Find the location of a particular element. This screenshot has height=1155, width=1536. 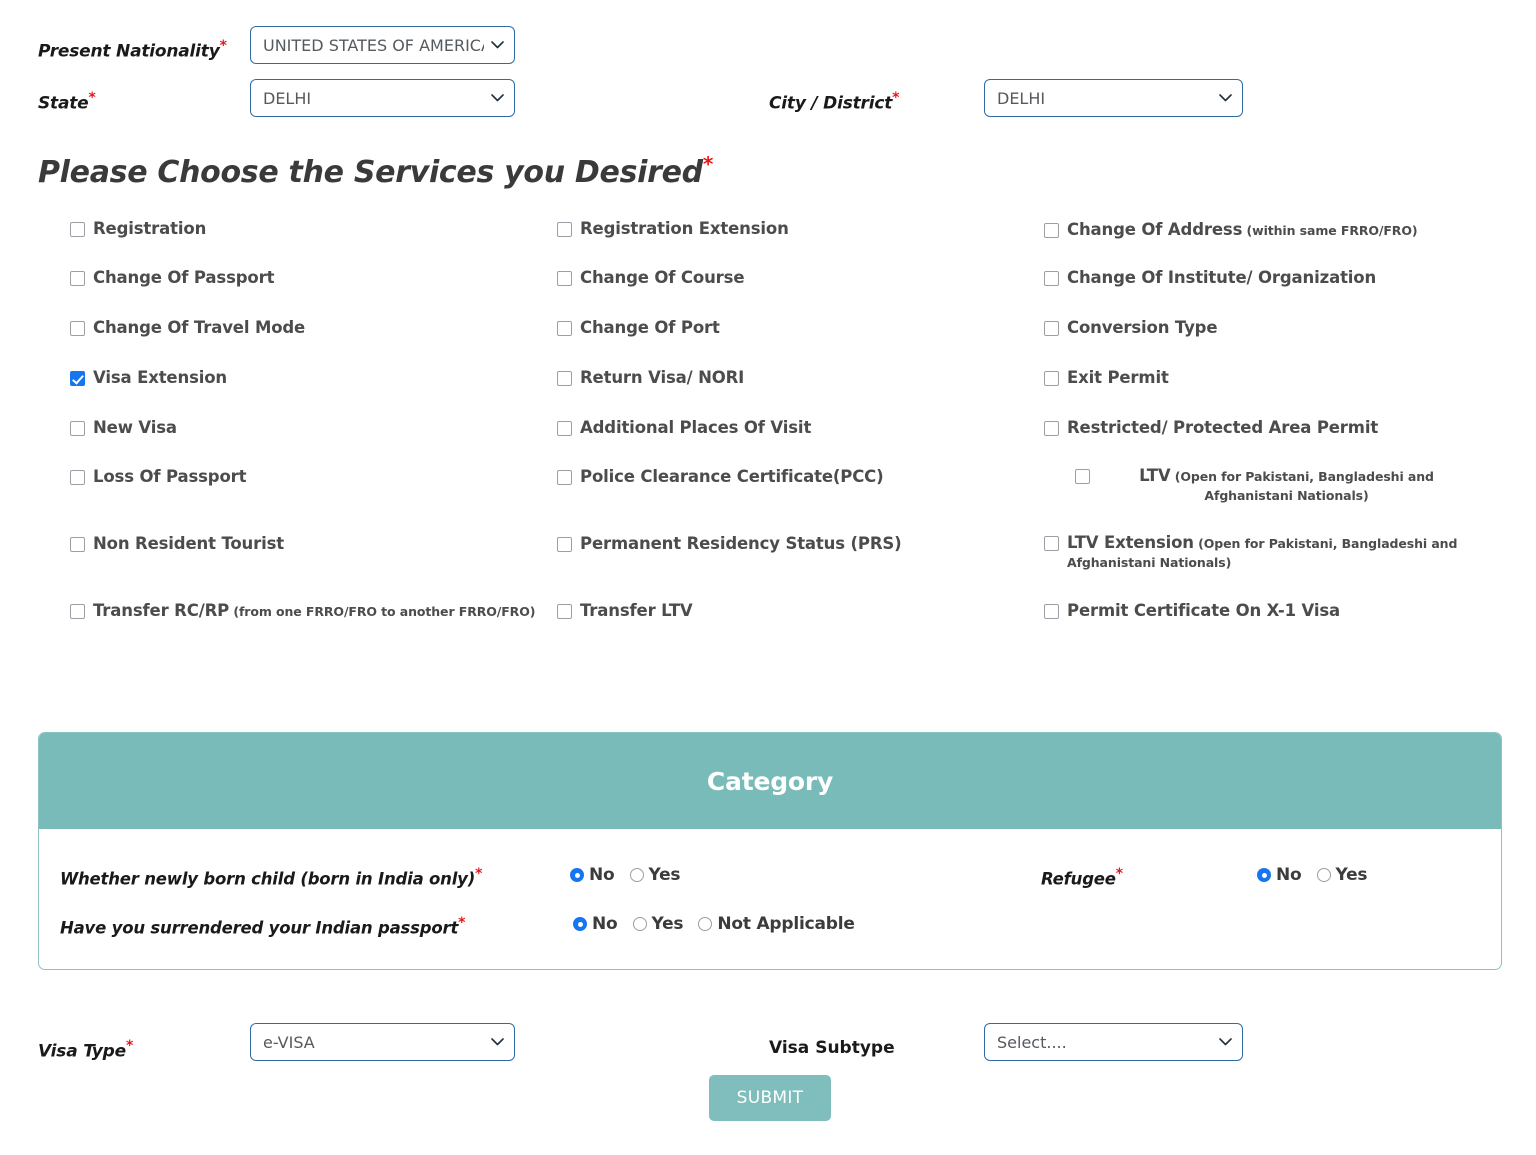

service-checkbox-item: Registration is located at coordinates (305, 228).